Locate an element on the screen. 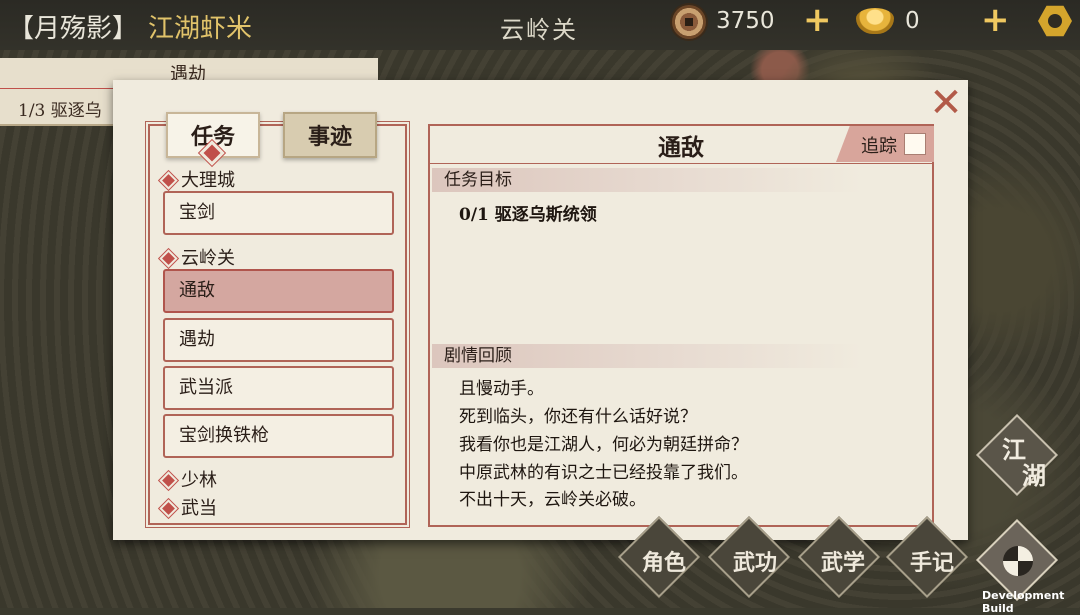 The image size is (1080, 615). story-line: 且慢动手。 is located at coordinates (501, 389).